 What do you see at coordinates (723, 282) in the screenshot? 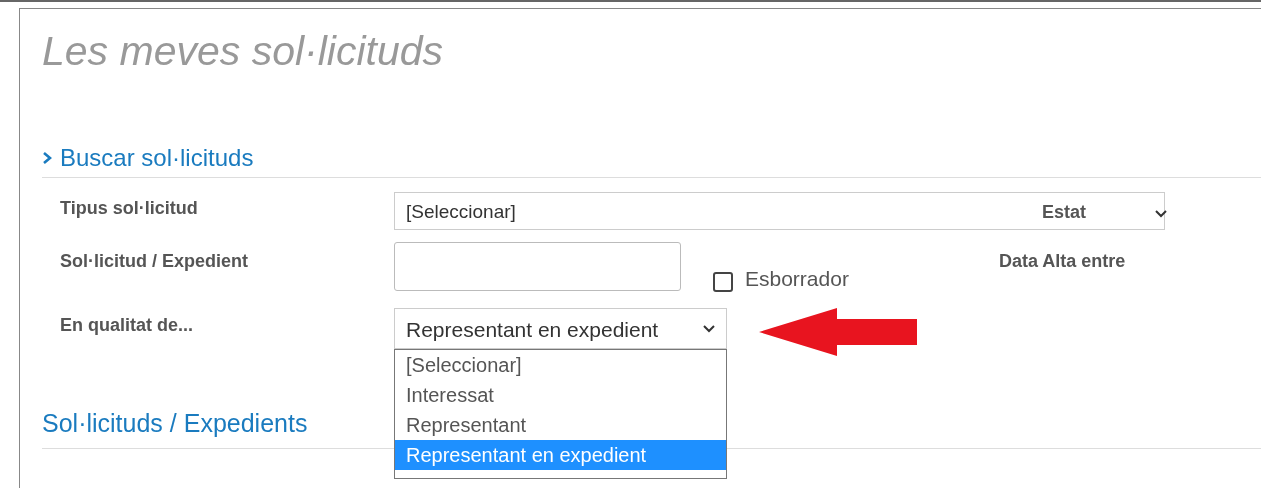
I see `checkbox` at bounding box center [723, 282].